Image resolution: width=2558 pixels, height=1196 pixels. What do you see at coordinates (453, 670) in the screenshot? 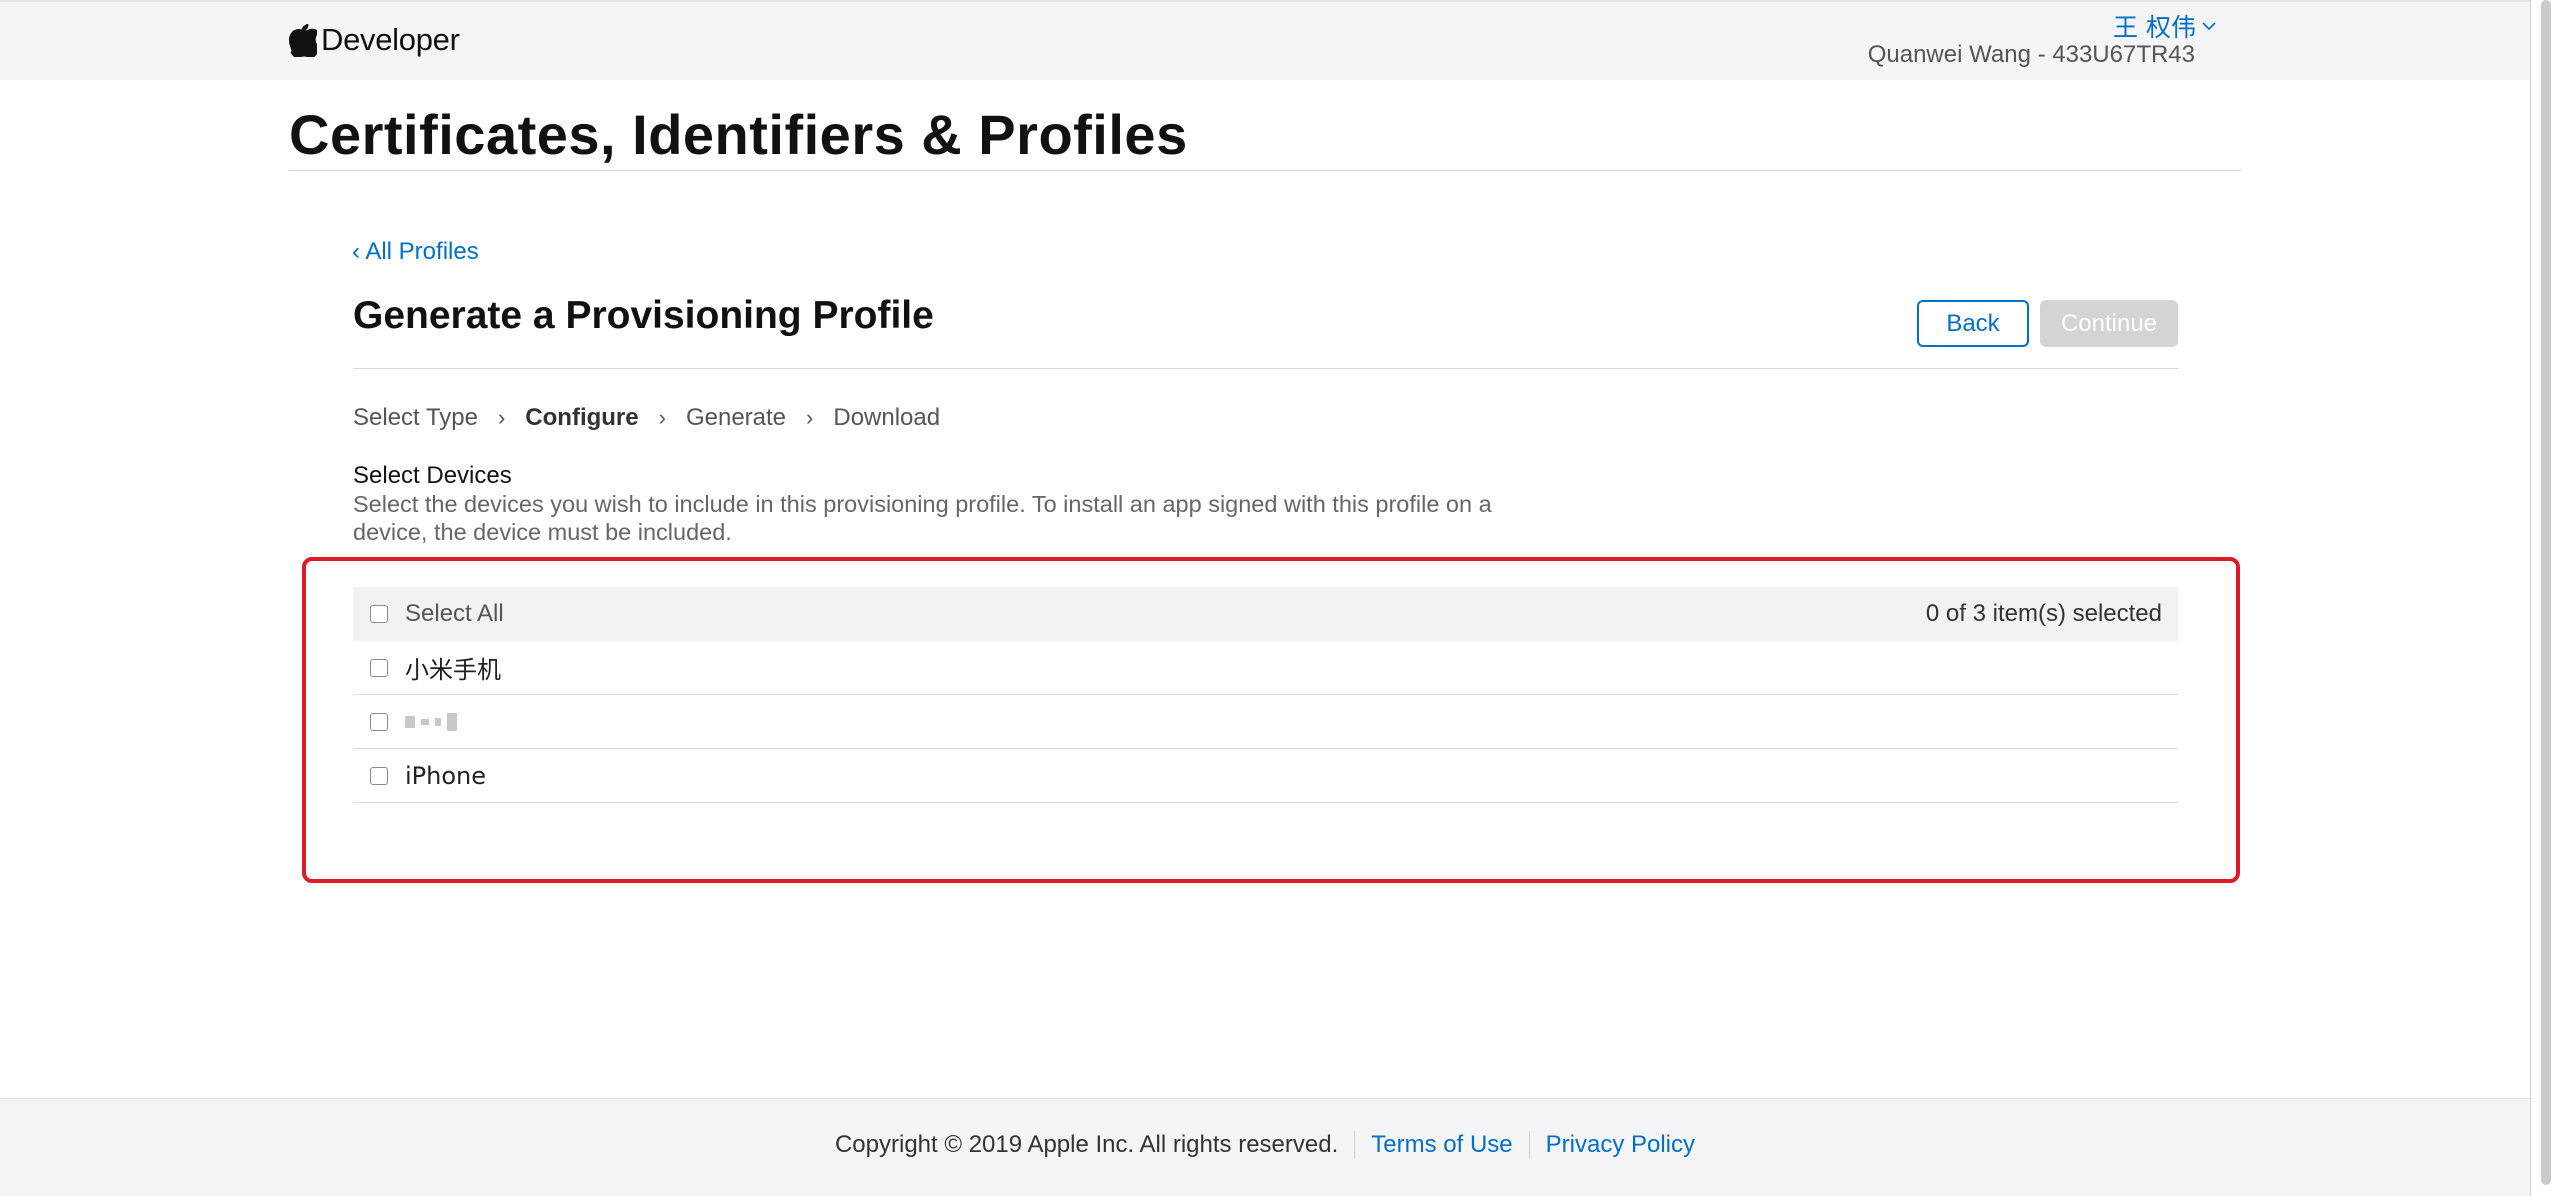
I see `device-label: 小米手机` at bounding box center [453, 670].